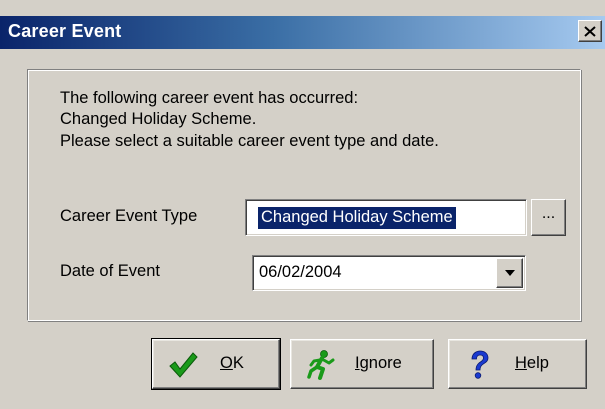  I want to click on date-of-event-dropdown: 06/02/2004, so click(389, 273).